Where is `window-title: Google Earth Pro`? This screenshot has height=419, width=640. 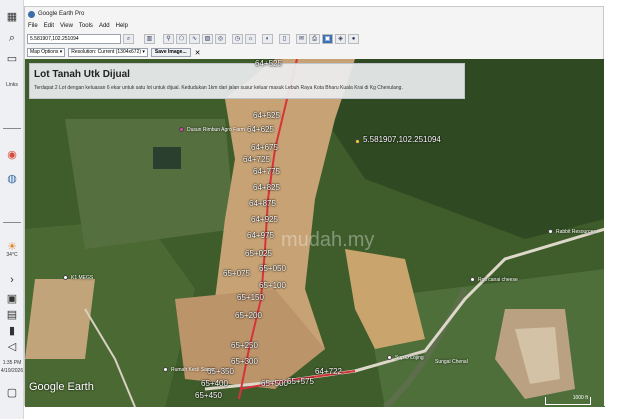 window-title: Google Earth Pro is located at coordinates (61, 14).